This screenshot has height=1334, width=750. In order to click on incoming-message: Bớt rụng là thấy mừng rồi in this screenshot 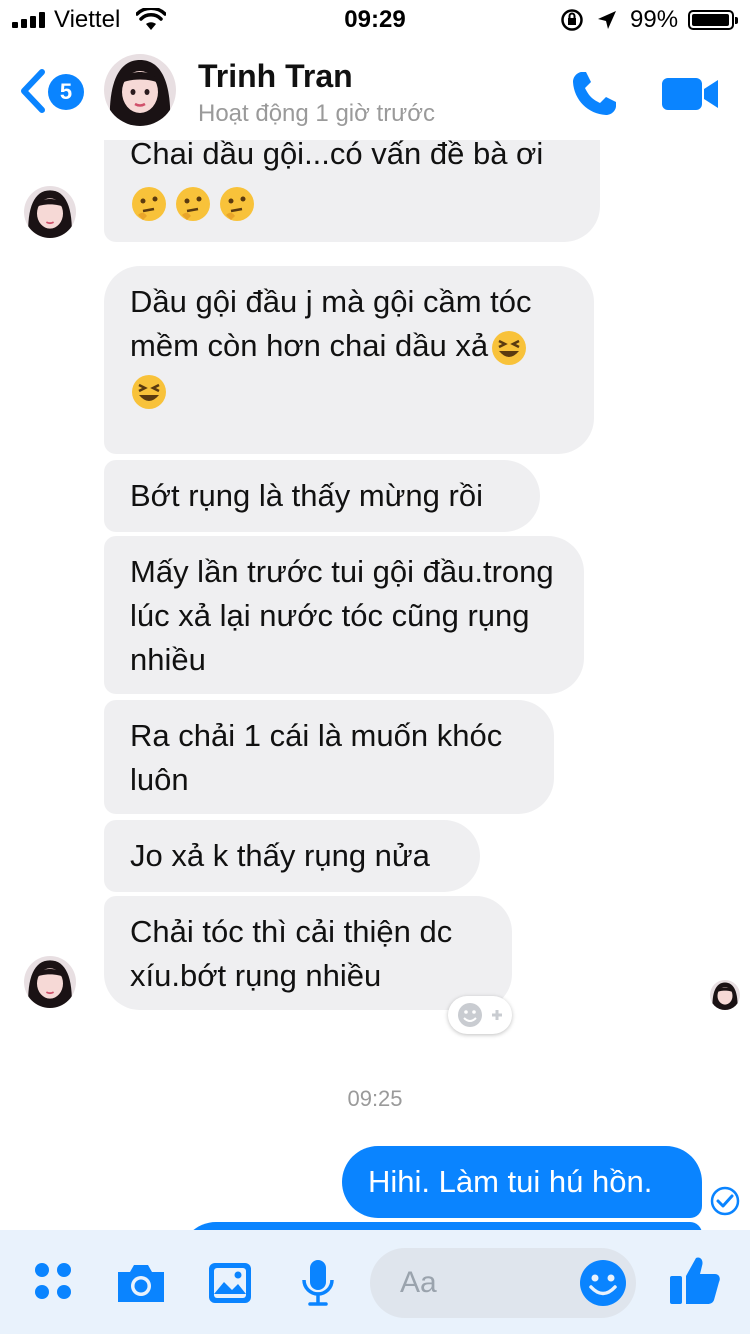, I will do `click(322, 496)`.